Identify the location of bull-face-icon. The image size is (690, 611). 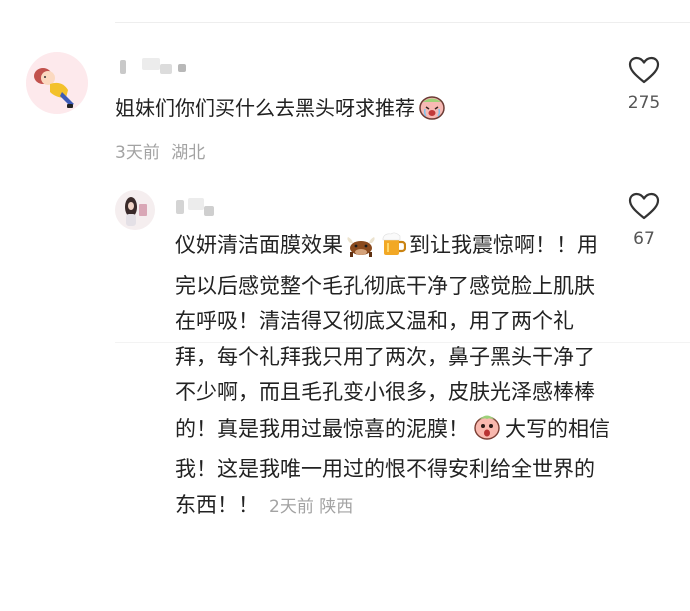
(361, 251).